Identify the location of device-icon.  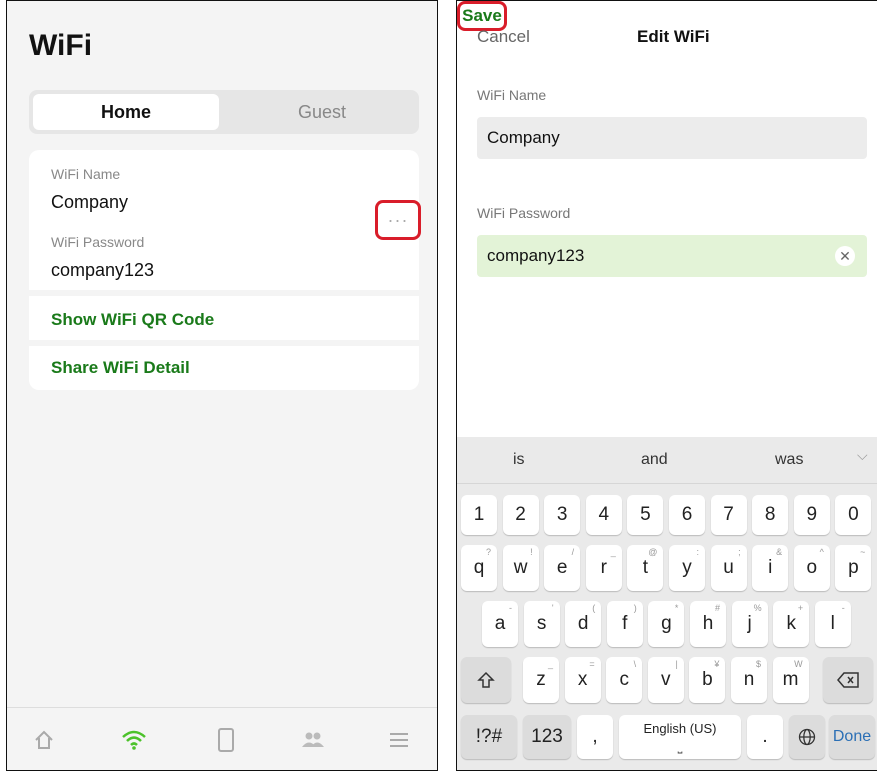
(226, 740).